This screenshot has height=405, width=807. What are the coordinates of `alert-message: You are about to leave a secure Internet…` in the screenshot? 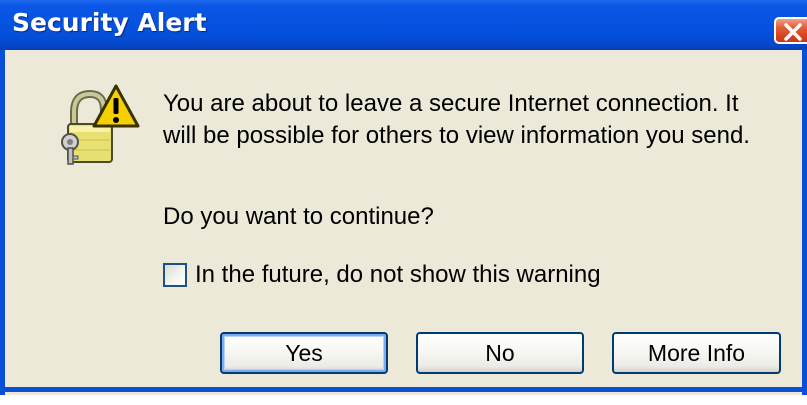 It's located at (483, 120).